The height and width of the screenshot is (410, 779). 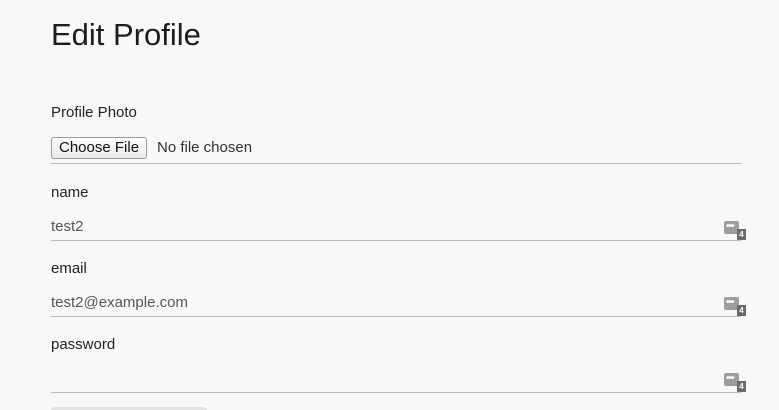 What do you see at coordinates (381, 227) in the screenshot?
I see `name-input` at bounding box center [381, 227].